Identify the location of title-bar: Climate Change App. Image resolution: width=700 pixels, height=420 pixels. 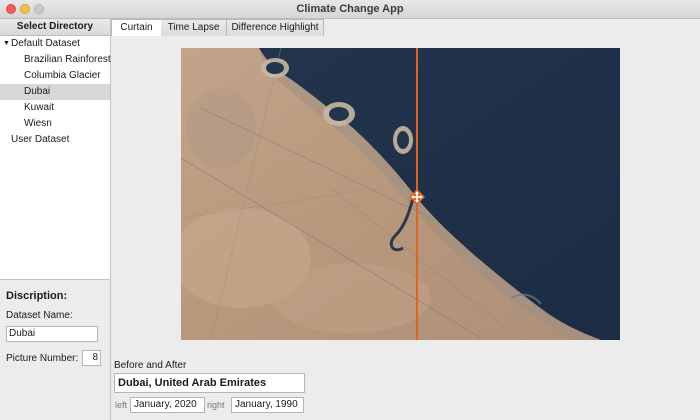
(350, 9).